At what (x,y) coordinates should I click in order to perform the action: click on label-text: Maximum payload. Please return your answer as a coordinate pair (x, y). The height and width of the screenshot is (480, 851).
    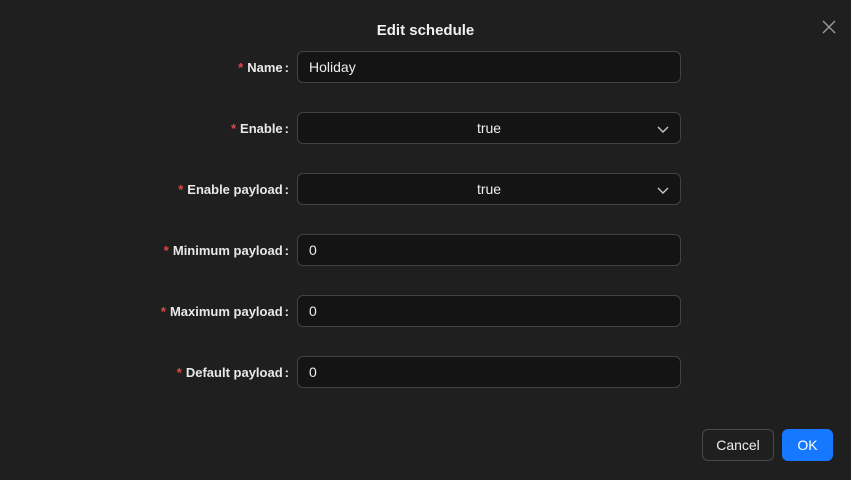
    Looking at the image, I should click on (226, 311).